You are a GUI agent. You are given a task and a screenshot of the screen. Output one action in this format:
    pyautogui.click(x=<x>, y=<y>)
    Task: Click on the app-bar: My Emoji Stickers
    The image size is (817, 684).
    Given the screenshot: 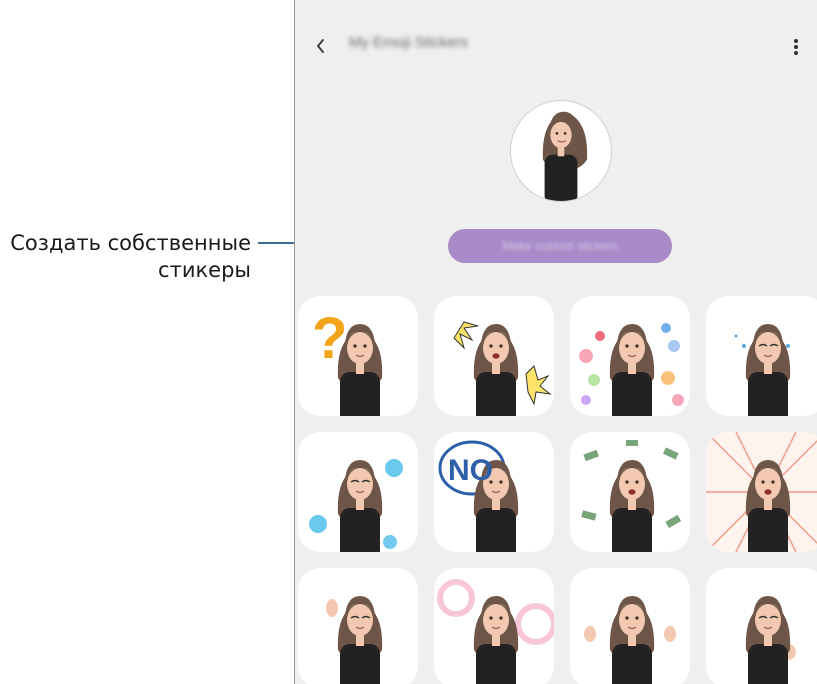 What is the action you would take?
    pyautogui.click(x=556, y=48)
    